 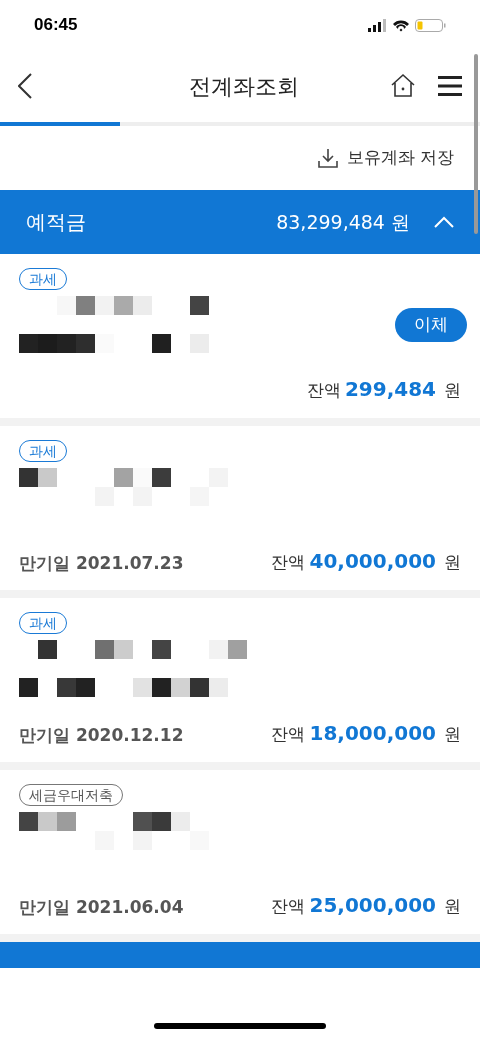 I want to click on home-icon, so click(x=403, y=86).